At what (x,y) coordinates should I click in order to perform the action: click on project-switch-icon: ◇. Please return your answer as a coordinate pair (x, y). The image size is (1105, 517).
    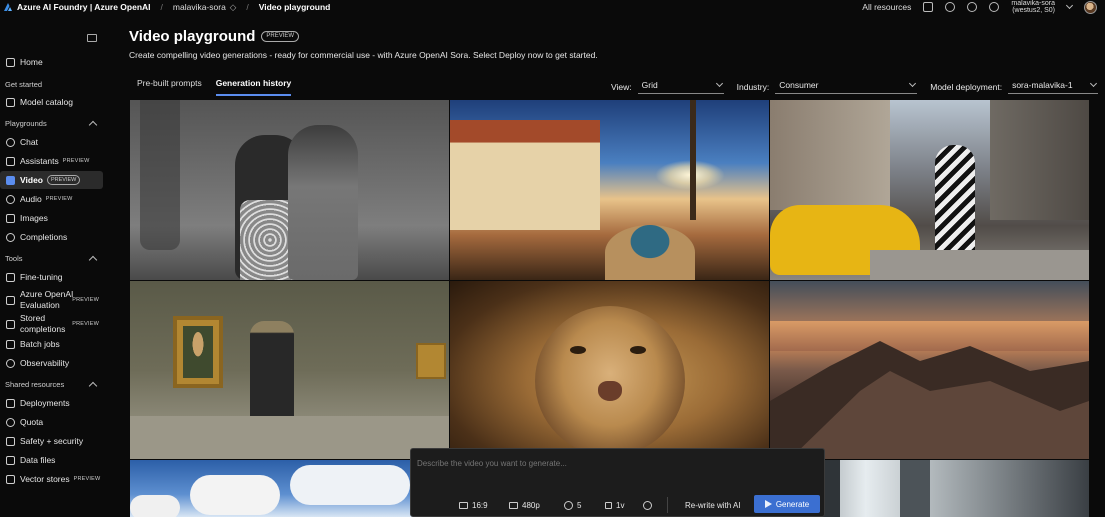
    Looking at the image, I should click on (233, 7).